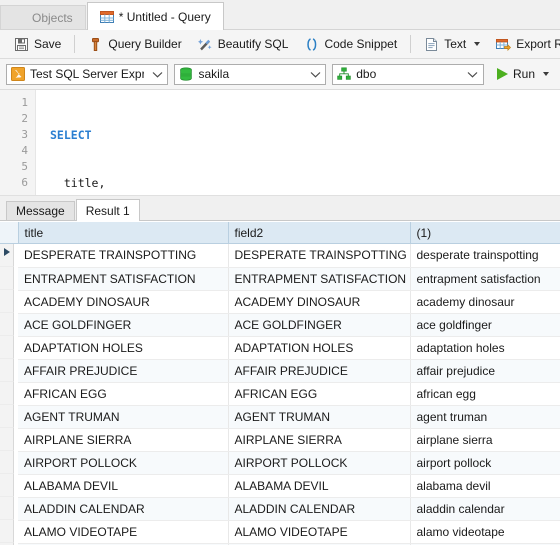 The image size is (560, 545). What do you see at coordinates (186, 74) in the screenshot?
I see `database-icon` at bounding box center [186, 74].